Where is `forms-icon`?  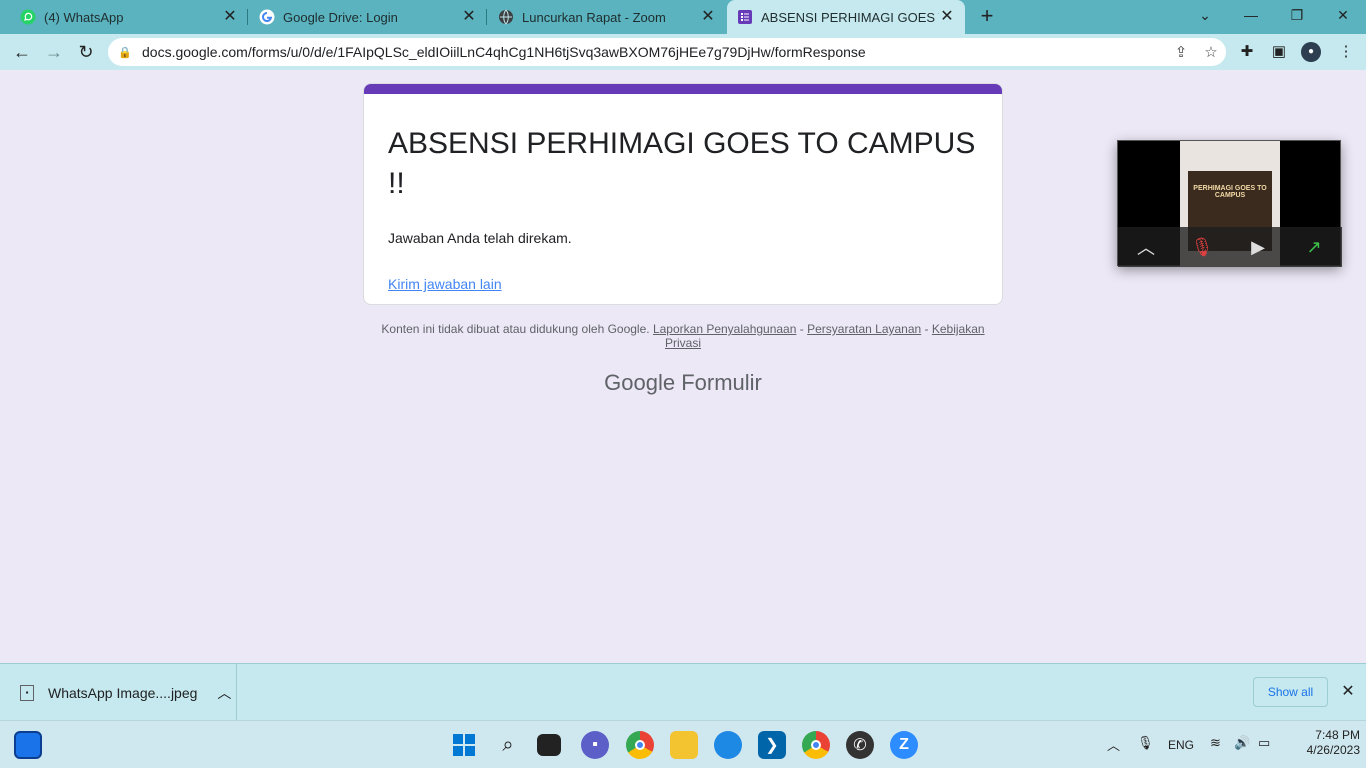
forms-icon is located at coordinates (745, 17).